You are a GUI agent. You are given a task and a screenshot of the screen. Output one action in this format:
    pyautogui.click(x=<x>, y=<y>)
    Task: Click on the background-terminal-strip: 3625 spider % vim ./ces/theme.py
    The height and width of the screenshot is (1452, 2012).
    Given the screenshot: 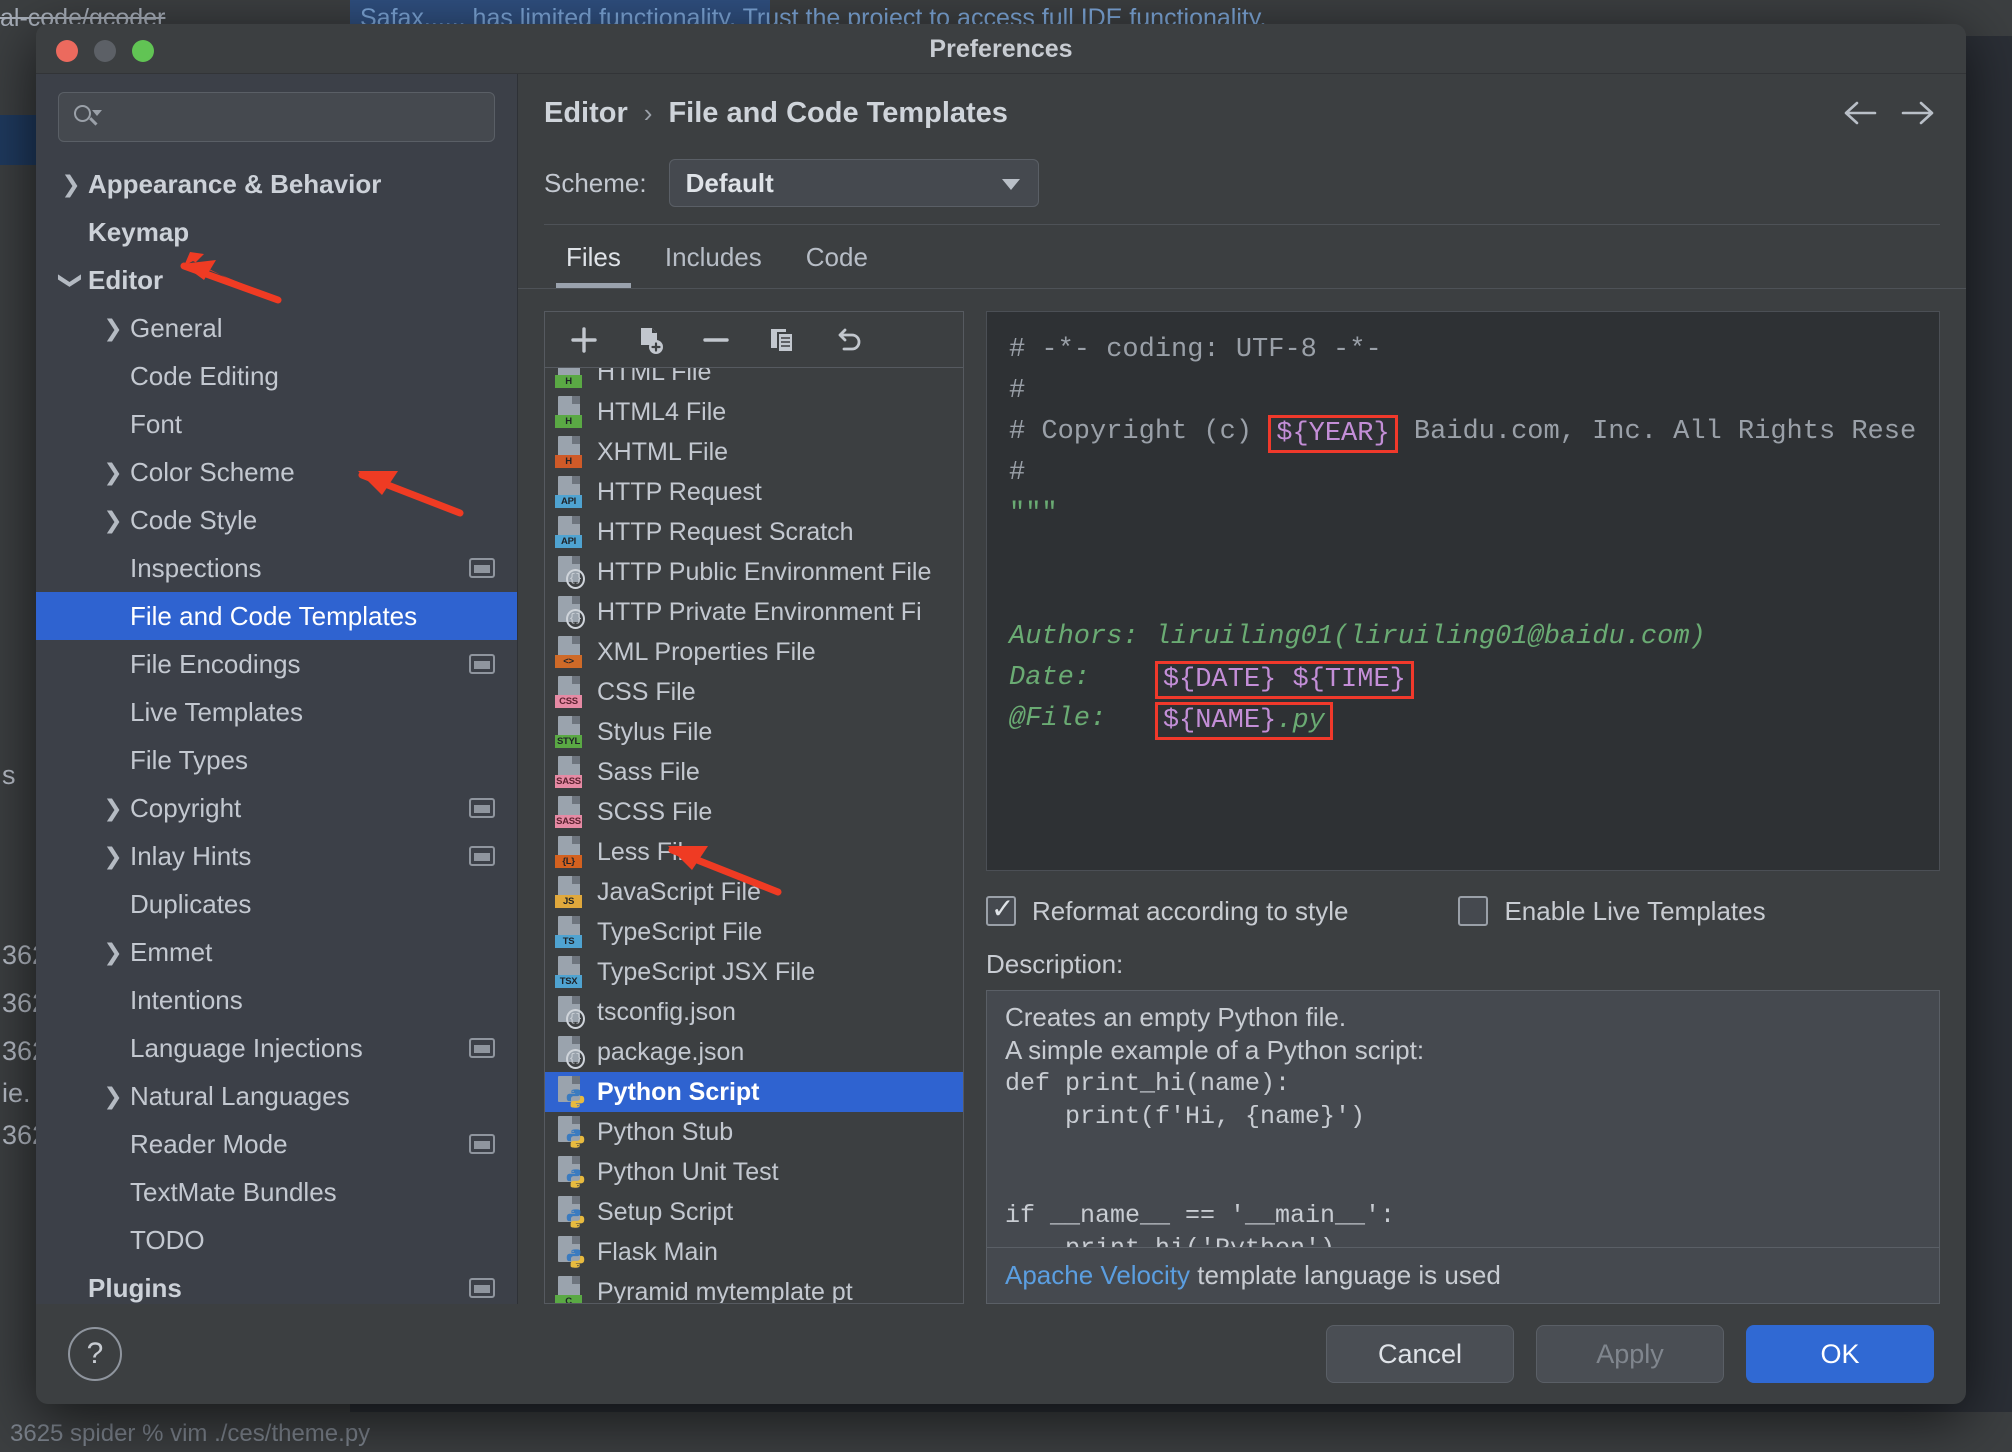 What is the action you would take?
    pyautogui.click(x=1006, y=1432)
    